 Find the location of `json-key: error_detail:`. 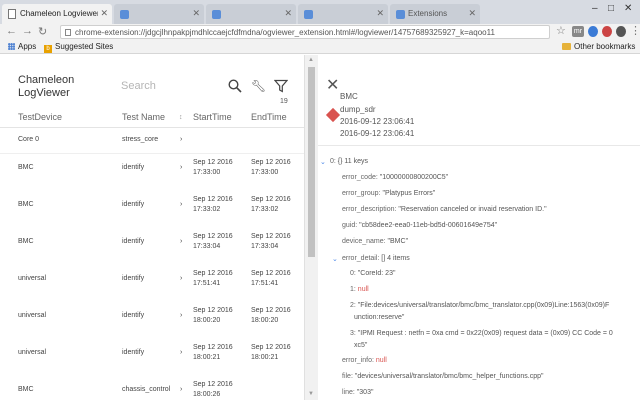

json-key: error_detail: is located at coordinates (362, 258).